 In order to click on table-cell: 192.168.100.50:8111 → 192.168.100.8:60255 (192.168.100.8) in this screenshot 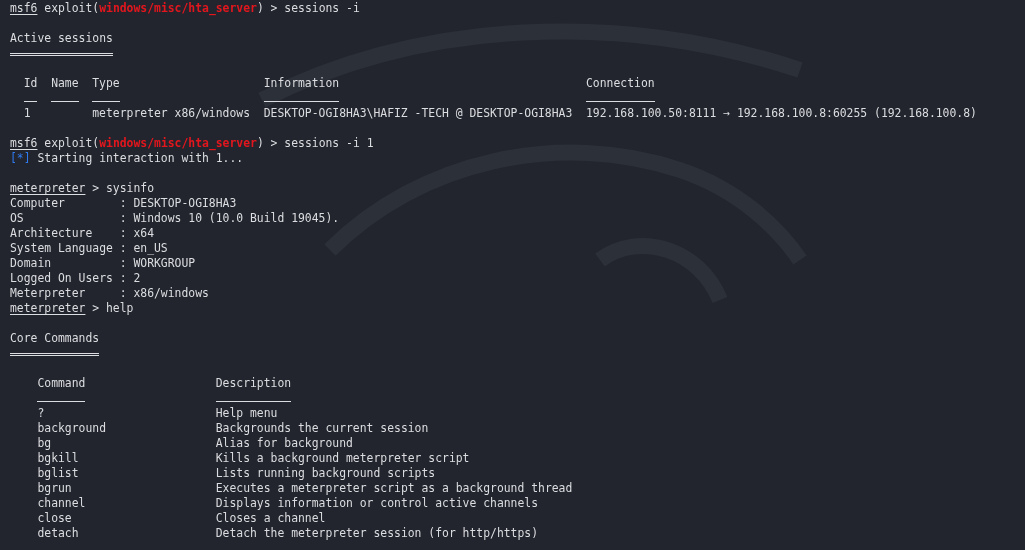, I will do `click(781, 113)`.